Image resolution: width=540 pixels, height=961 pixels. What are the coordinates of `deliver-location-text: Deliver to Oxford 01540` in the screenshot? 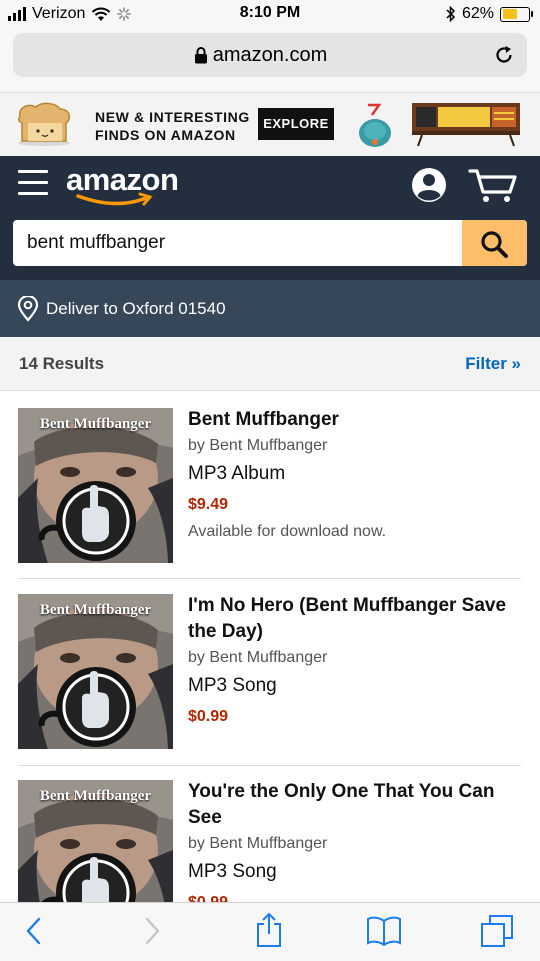 It's located at (136, 308).